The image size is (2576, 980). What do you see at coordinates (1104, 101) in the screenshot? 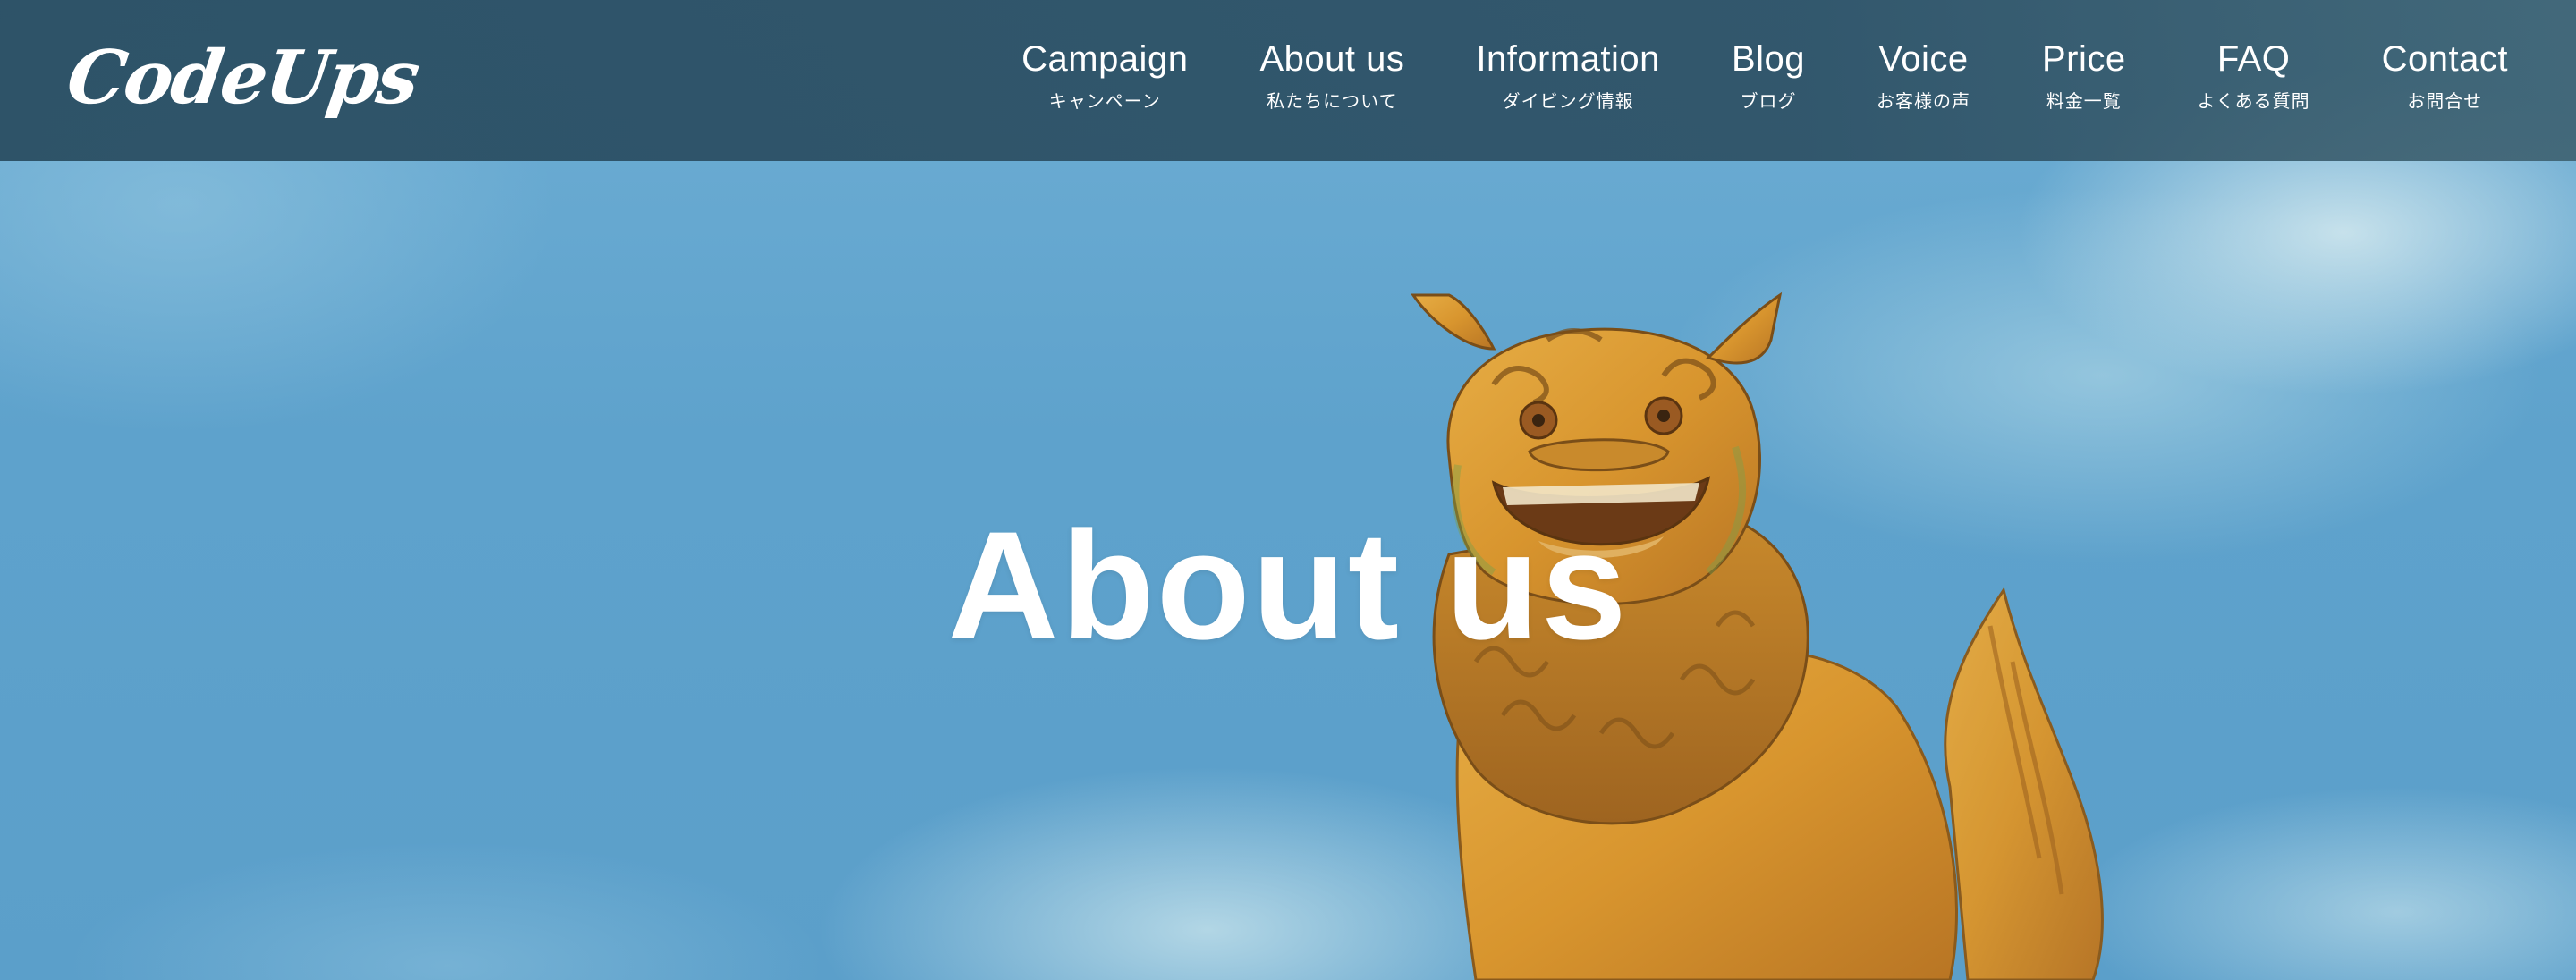
I see `nav-item-sublabel: キャンペーン` at bounding box center [1104, 101].